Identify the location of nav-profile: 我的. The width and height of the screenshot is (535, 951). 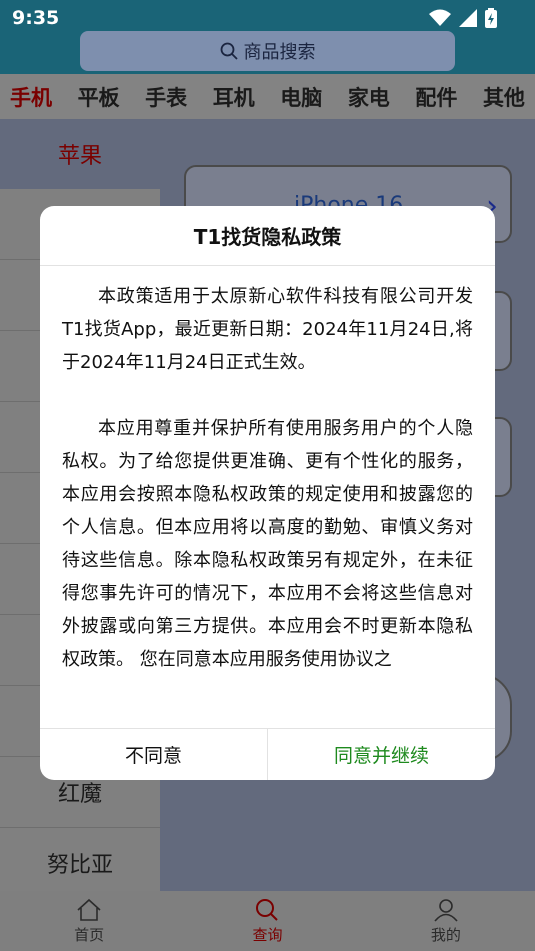
(446, 921).